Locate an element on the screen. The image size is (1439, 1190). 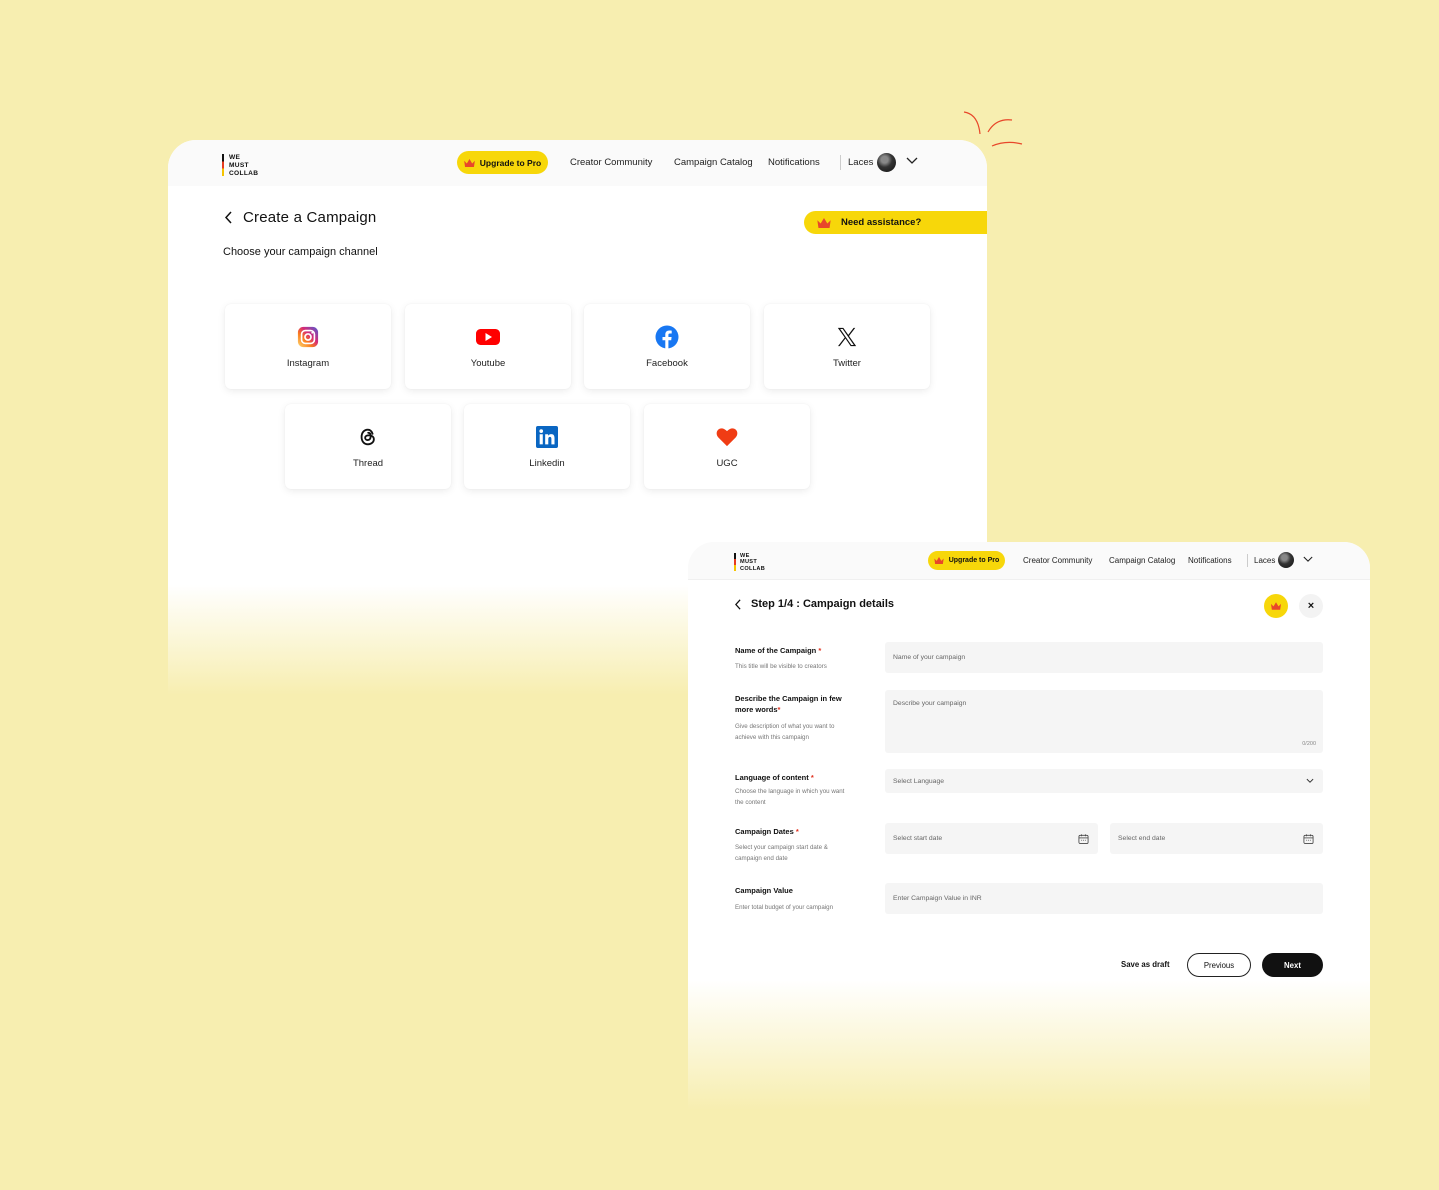
channel-card-linkedin: Linkedin is located at coordinates (547, 446).